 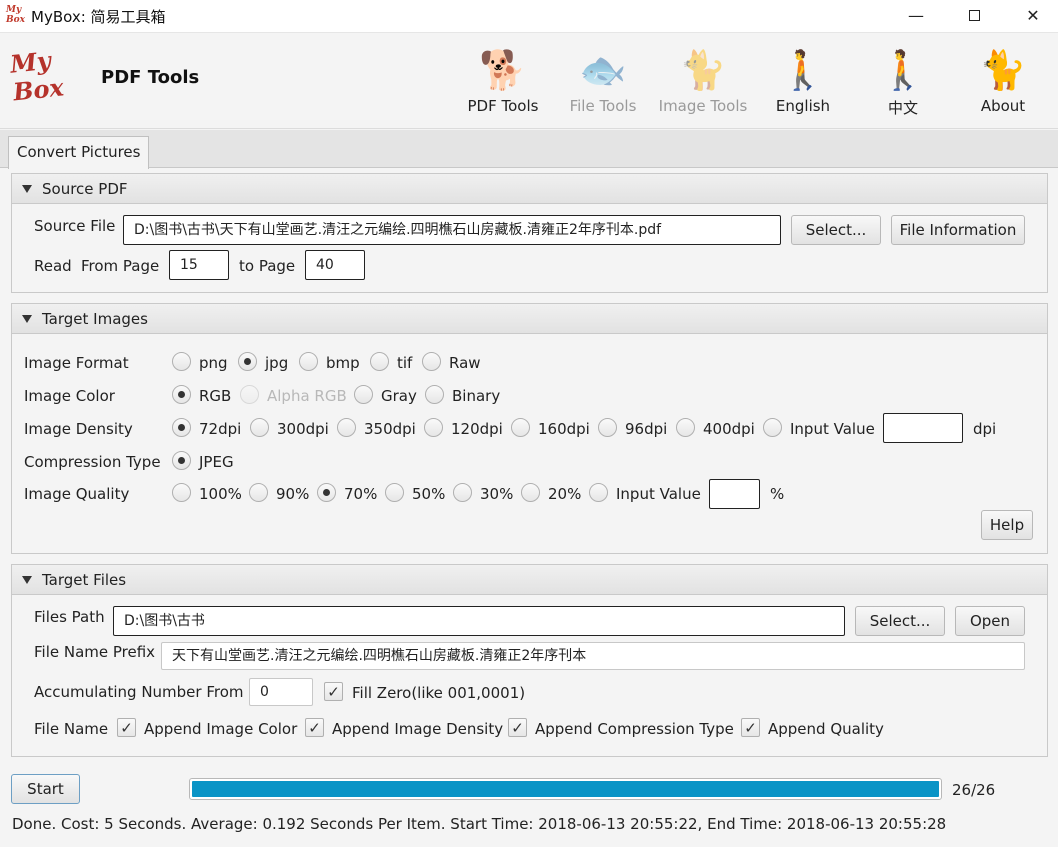 I want to click on open-button: Open, so click(x=990, y=621).